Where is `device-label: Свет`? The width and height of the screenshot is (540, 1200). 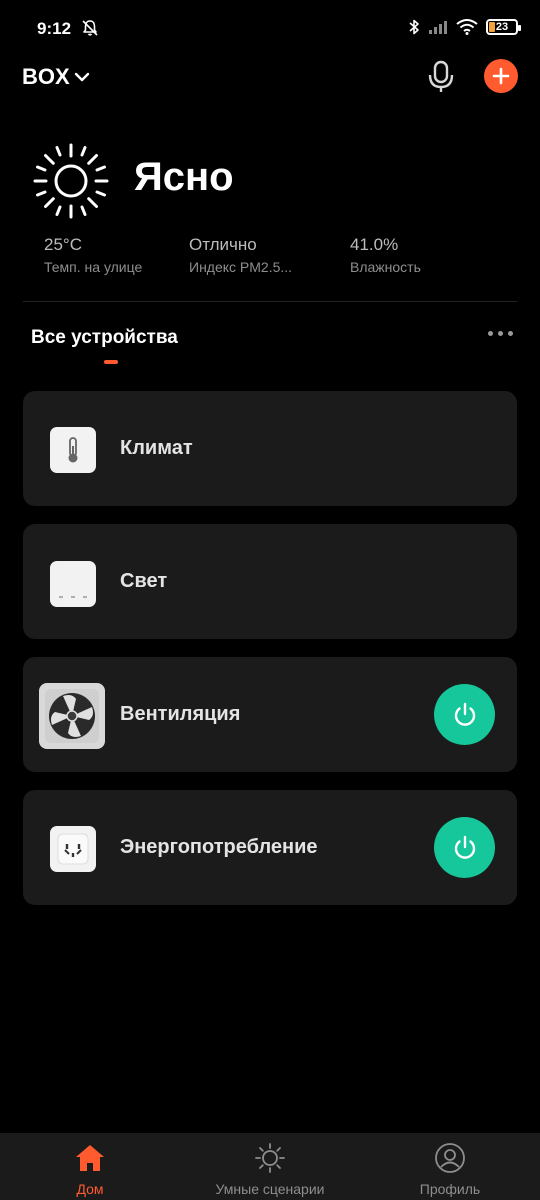 device-label: Свет is located at coordinates (144, 581).